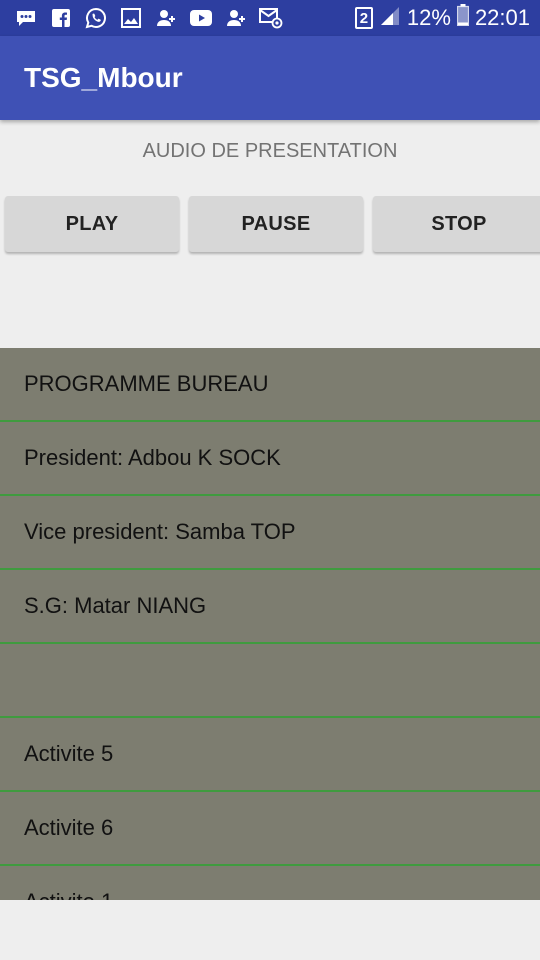  I want to click on list-item: PROGRAMME BUREAU, so click(270, 385).